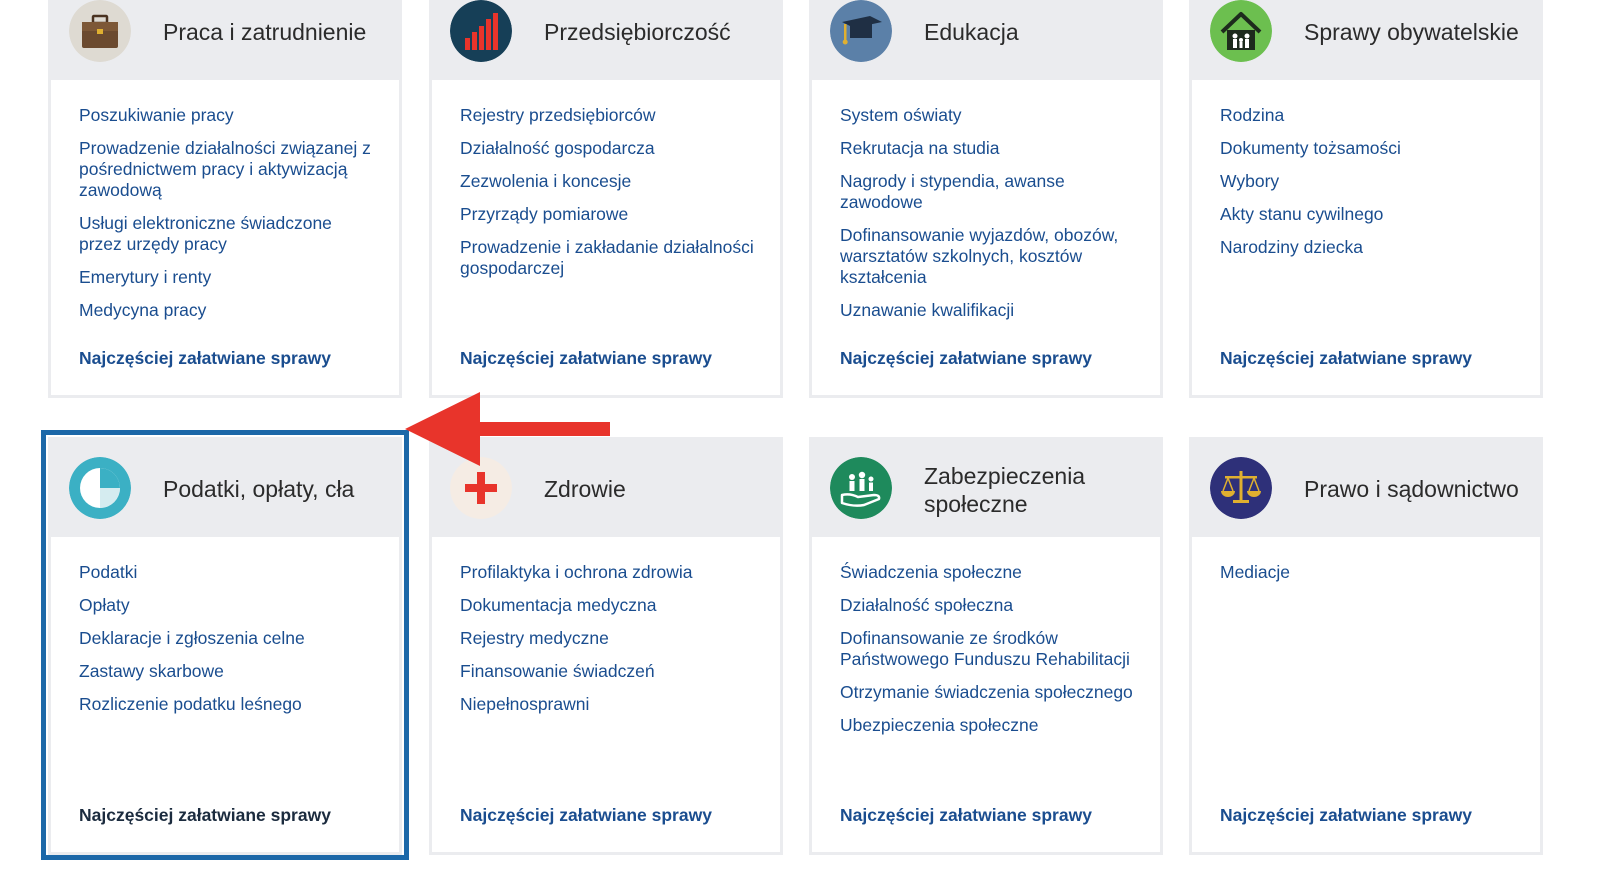  Describe the element at coordinates (610, 181) in the screenshot. I see `category-link: Zezwolenia i koncesje` at that location.